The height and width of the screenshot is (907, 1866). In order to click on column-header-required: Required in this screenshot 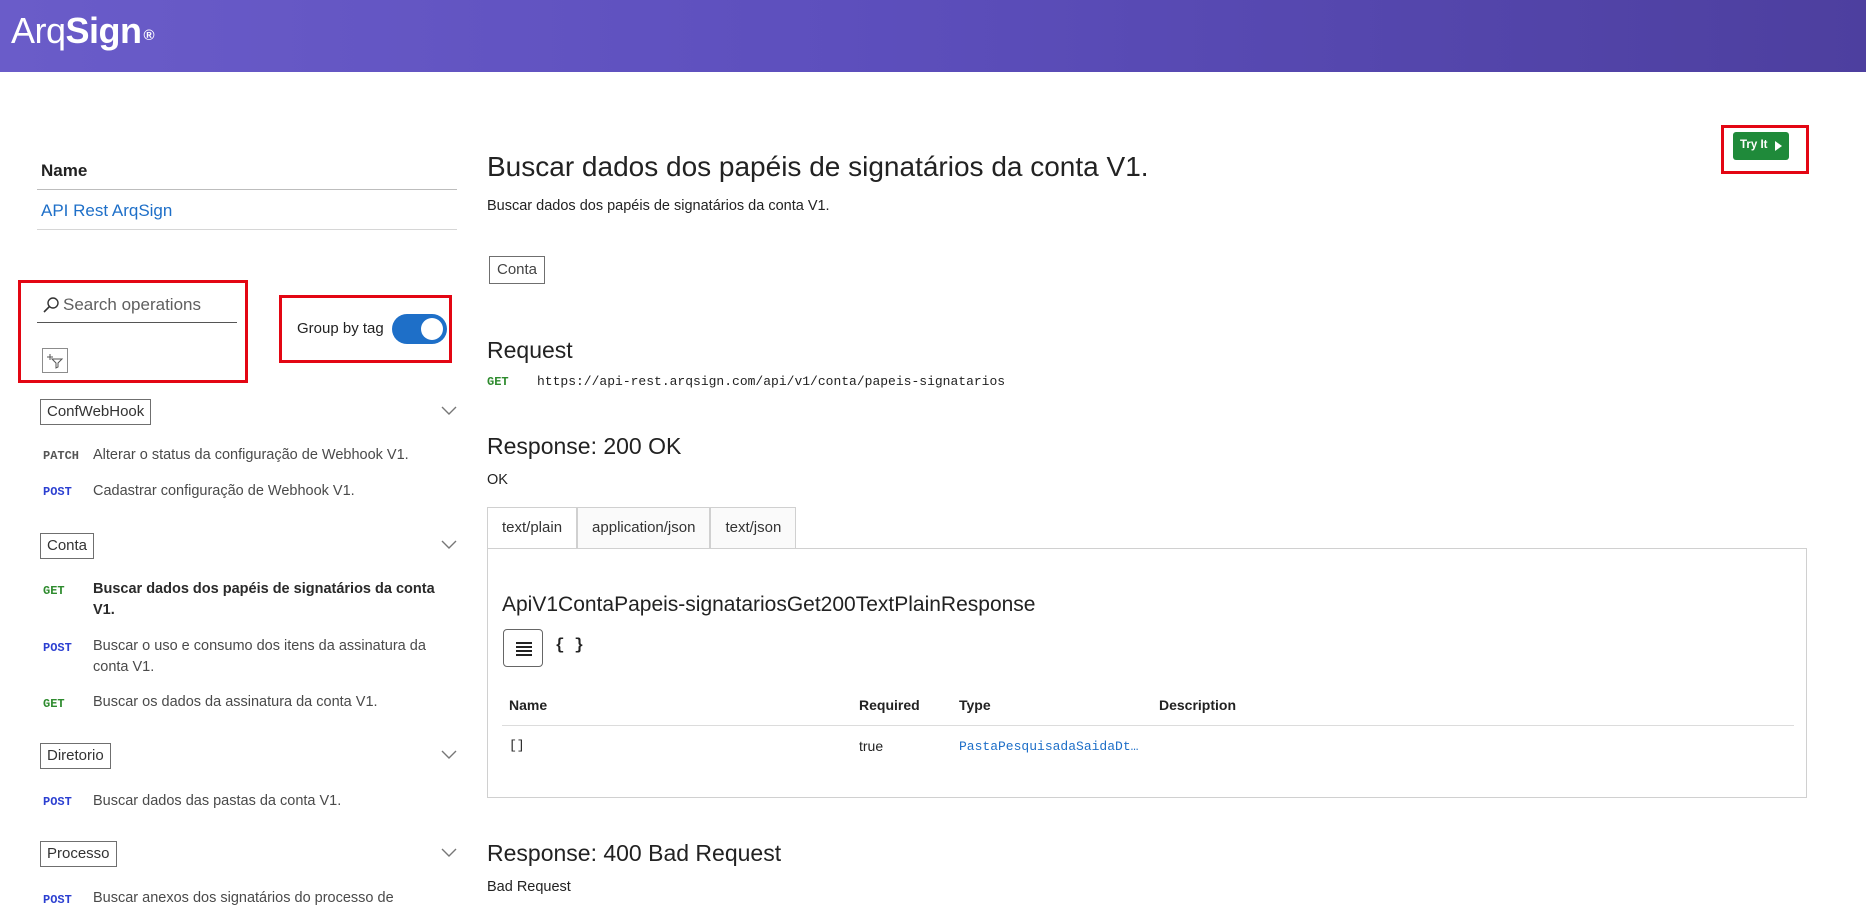, I will do `click(889, 705)`.